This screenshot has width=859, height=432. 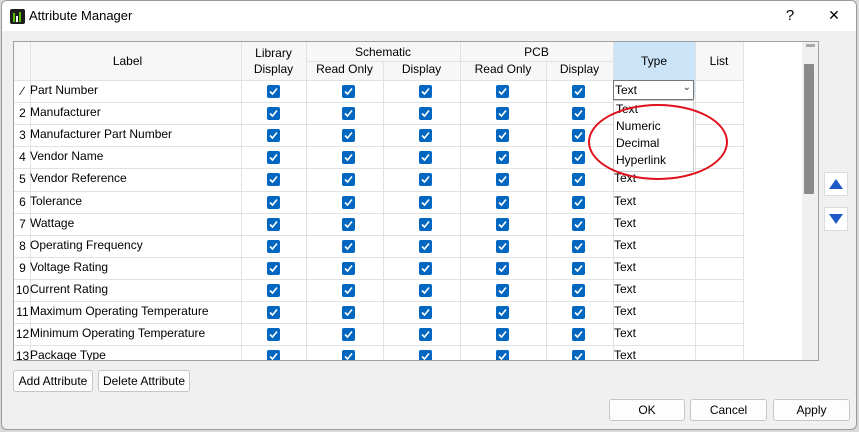 I want to click on row-number: 6, so click(x=22, y=202).